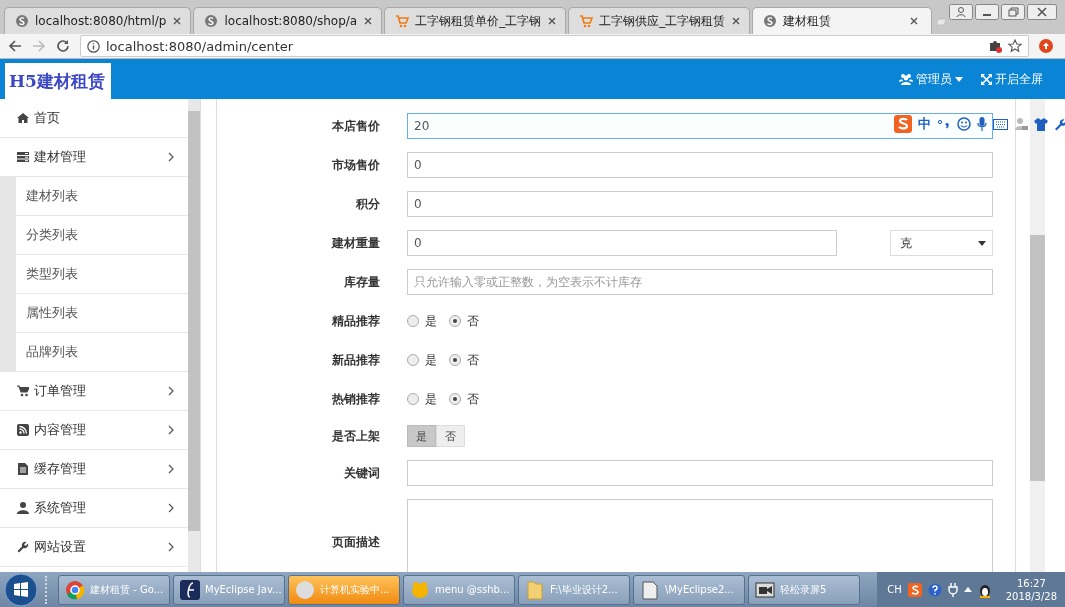  Describe the element at coordinates (1031, 596) in the screenshot. I see `clock-date: 2018/3/28` at that location.